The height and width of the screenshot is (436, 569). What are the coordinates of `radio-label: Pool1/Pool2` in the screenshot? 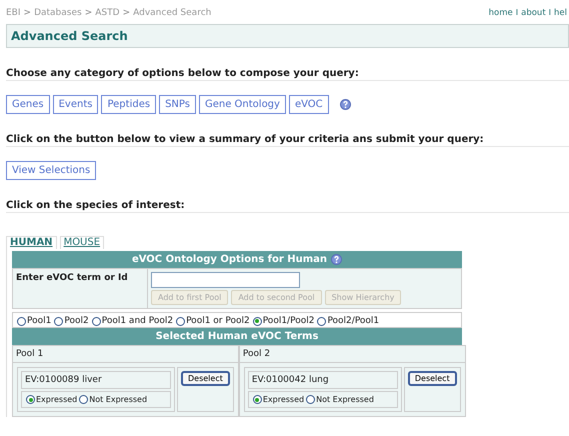 It's located at (288, 321).